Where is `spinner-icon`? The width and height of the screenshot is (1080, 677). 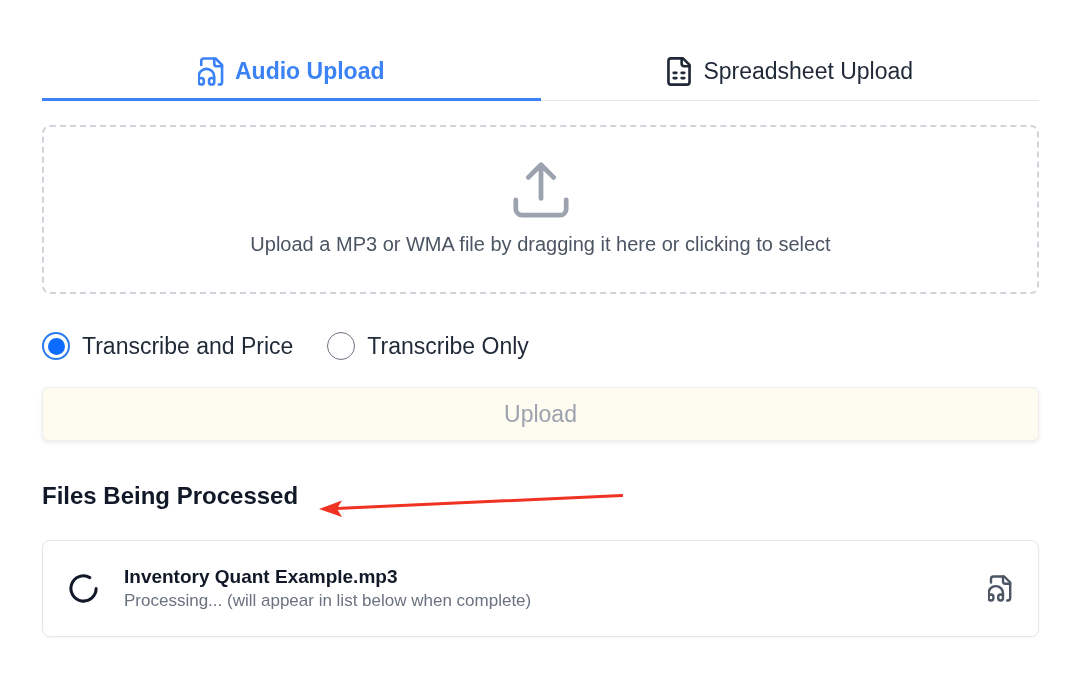 spinner-icon is located at coordinates (83, 588).